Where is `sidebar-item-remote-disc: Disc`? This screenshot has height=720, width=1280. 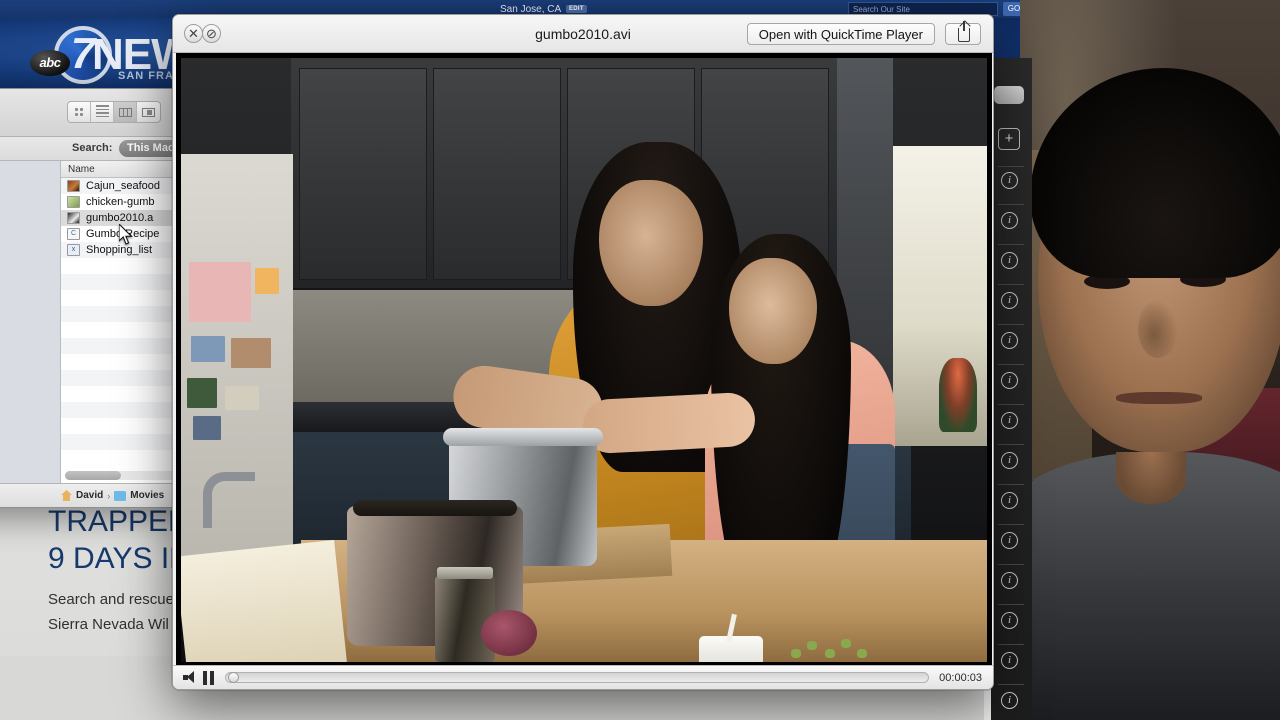
sidebar-item-remote-disc: Disc is located at coordinates (30, 245).